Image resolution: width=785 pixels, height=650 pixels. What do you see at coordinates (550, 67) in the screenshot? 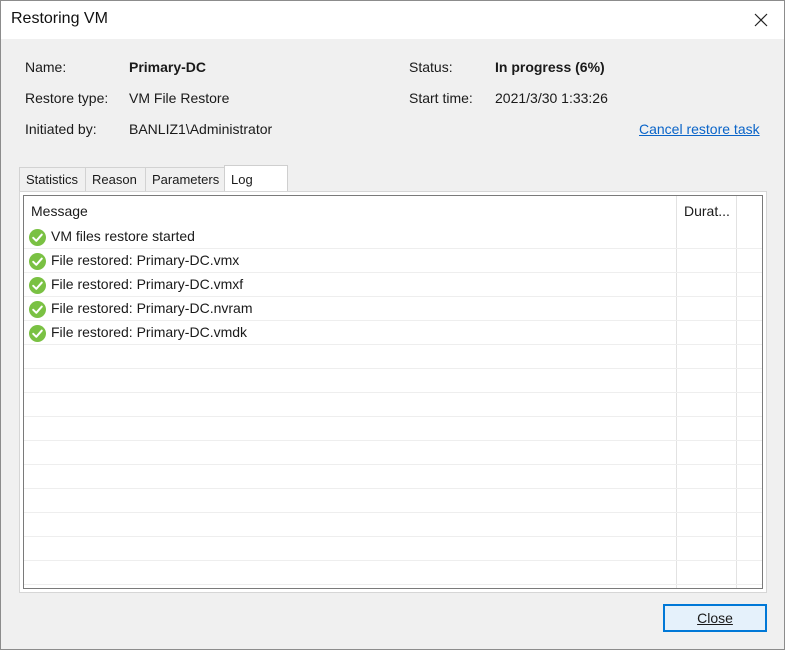
I see `status-value: In progress (6%)` at bounding box center [550, 67].